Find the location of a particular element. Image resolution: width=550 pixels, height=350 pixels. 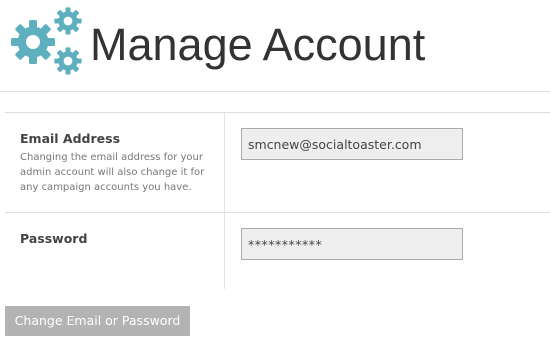

change-email-or-password-button: Change Email or Password is located at coordinates (97, 321).